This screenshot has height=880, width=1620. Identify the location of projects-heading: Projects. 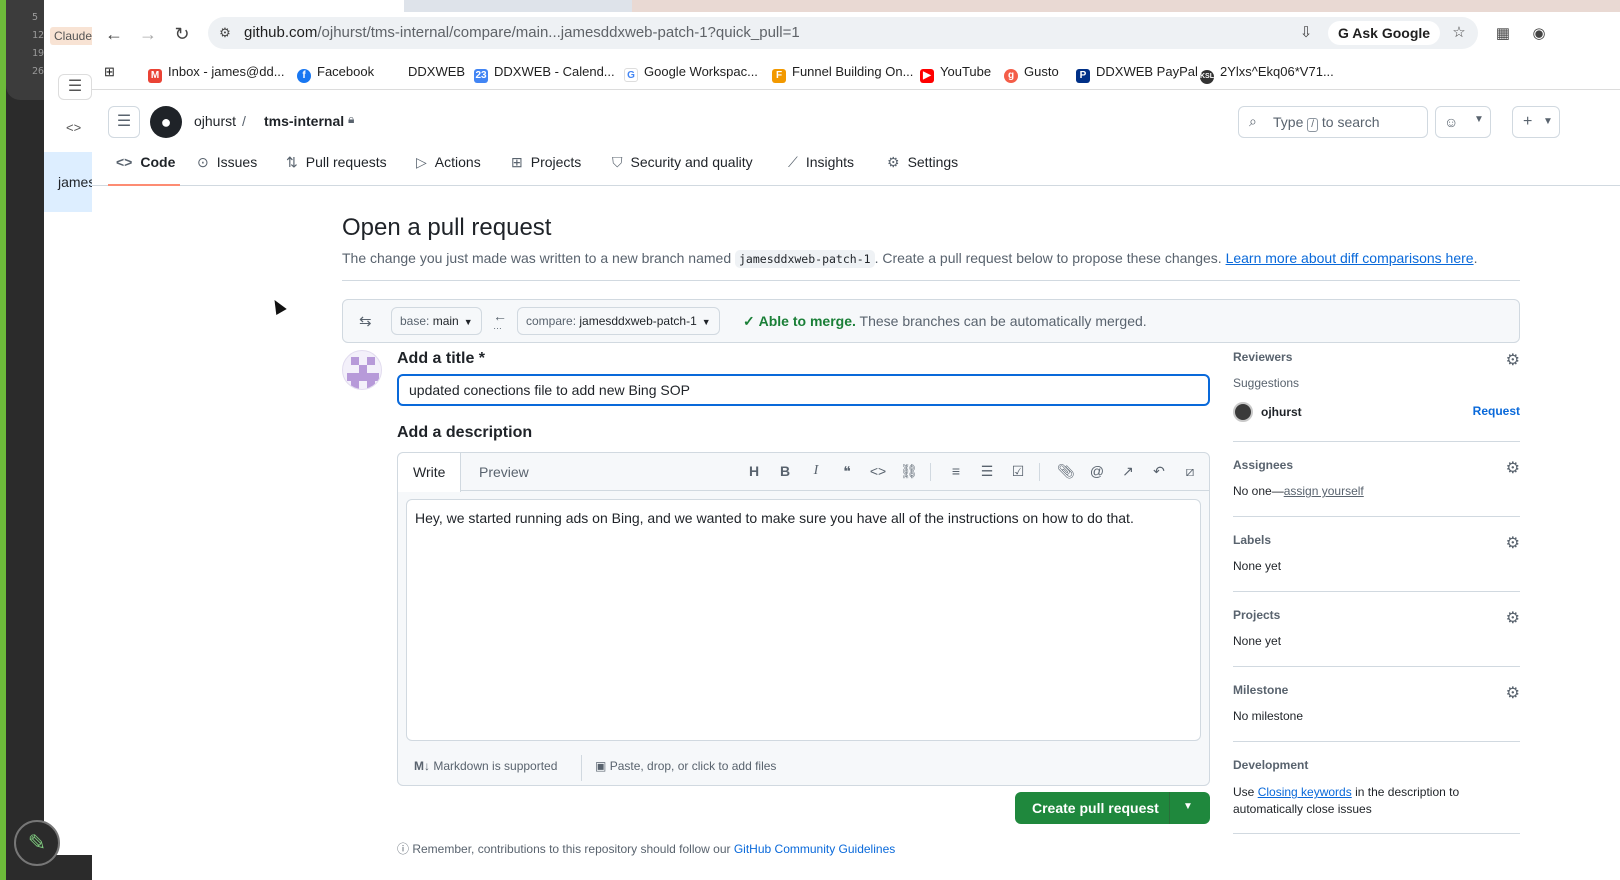
(1257, 615).